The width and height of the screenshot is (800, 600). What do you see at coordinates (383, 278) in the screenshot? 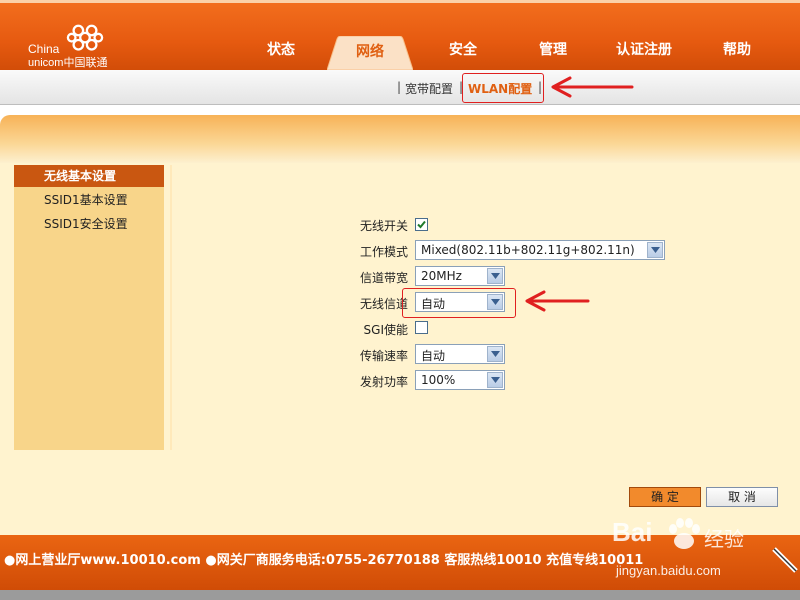
I see `bandwidth-label: 信道带宽` at bounding box center [383, 278].